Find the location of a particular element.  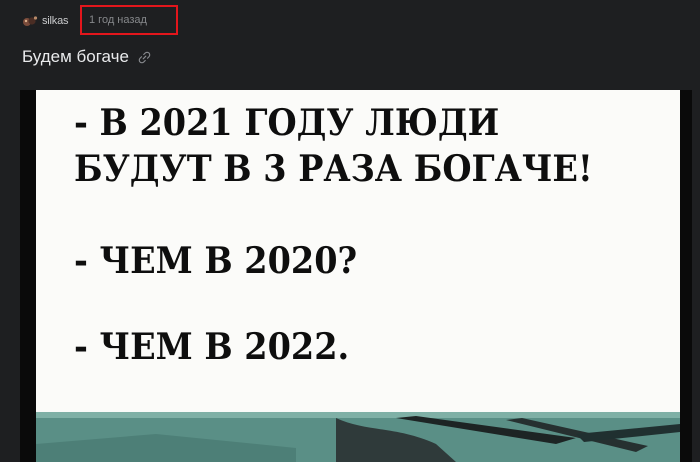

avatar-icon is located at coordinates (30, 21).